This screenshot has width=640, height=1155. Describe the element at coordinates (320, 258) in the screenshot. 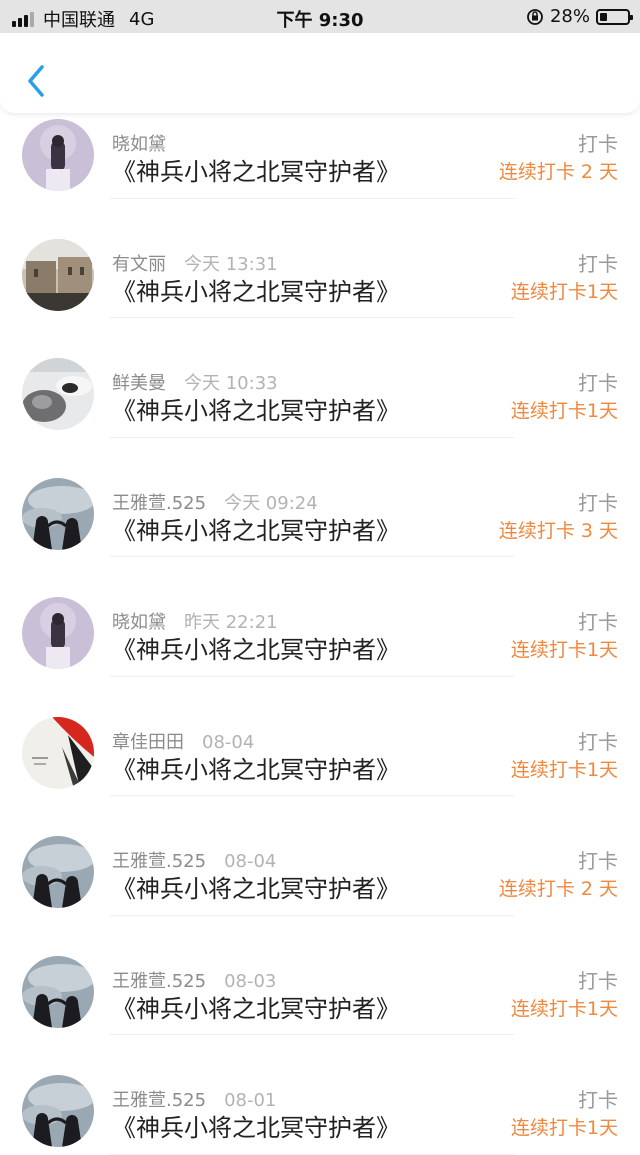

I see `checkin-row: 有文丽 今天 13:31 《神兵小将之北冥守护者》 打卡 连续打卡1天` at that location.